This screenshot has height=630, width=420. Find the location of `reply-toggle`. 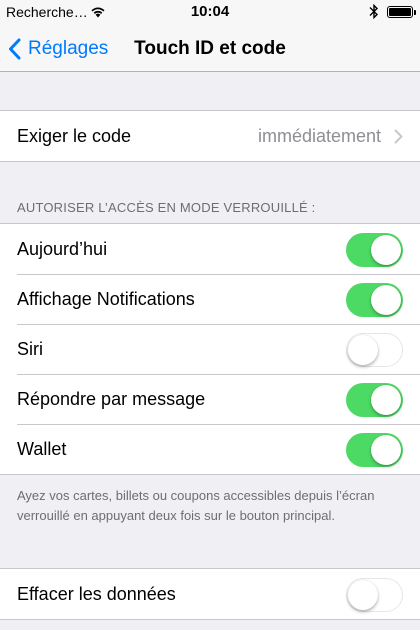

reply-toggle is located at coordinates (374, 400).